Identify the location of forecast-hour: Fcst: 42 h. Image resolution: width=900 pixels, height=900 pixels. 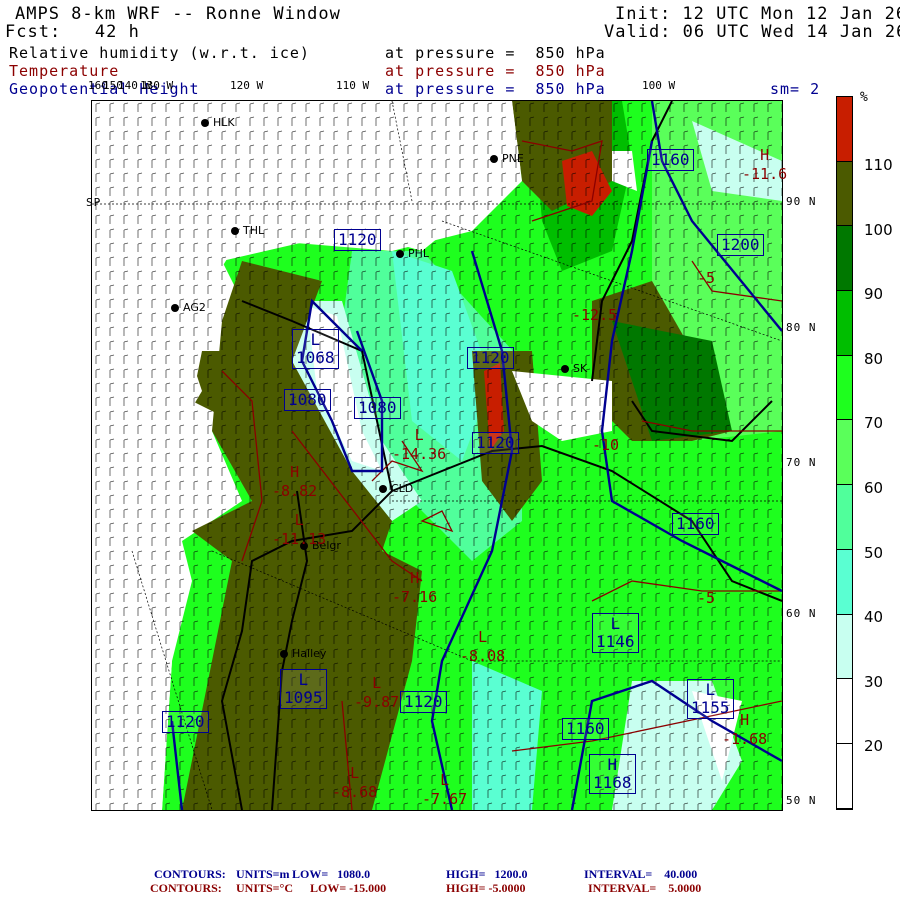
(72, 32).